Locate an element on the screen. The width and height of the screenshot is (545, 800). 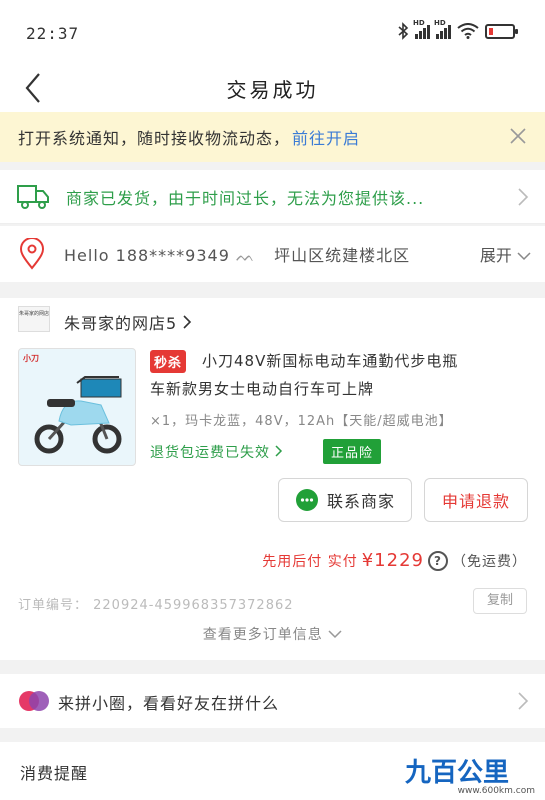
product-title-line1: 小刀48V新国标电动车通勤代步电瓶 is located at coordinates (330, 360).